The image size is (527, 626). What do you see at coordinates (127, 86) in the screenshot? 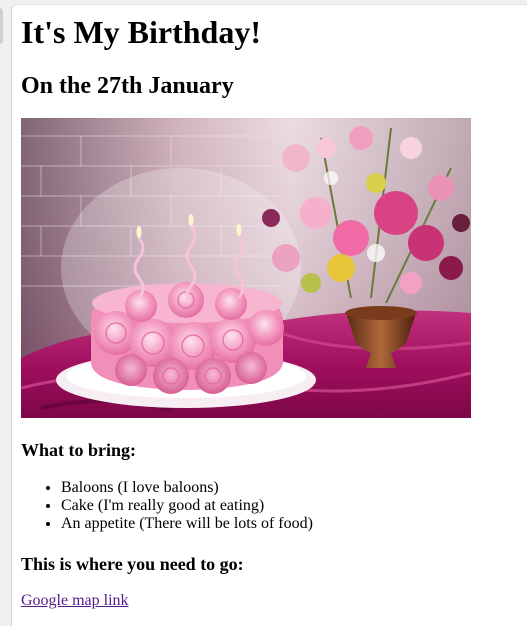
I see `date-heading: On the 27th January` at bounding box center [127, 86].